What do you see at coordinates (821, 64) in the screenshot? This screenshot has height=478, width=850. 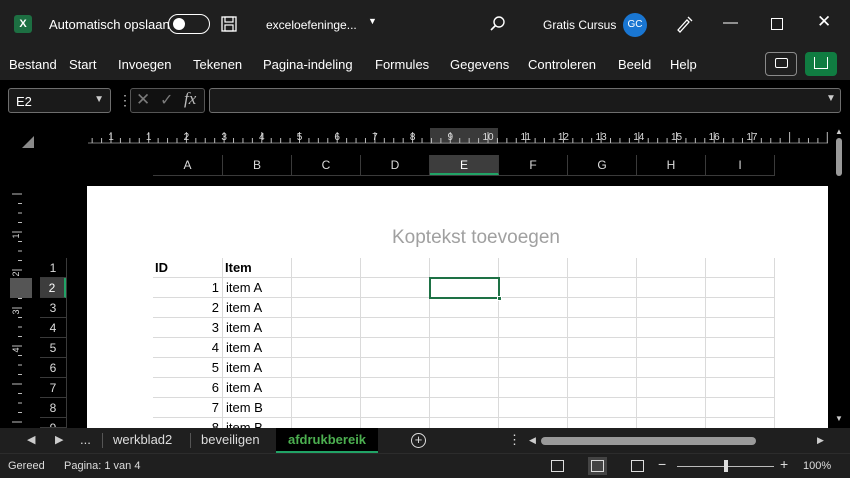 I see `share-button` at bounding box center [821, 64].